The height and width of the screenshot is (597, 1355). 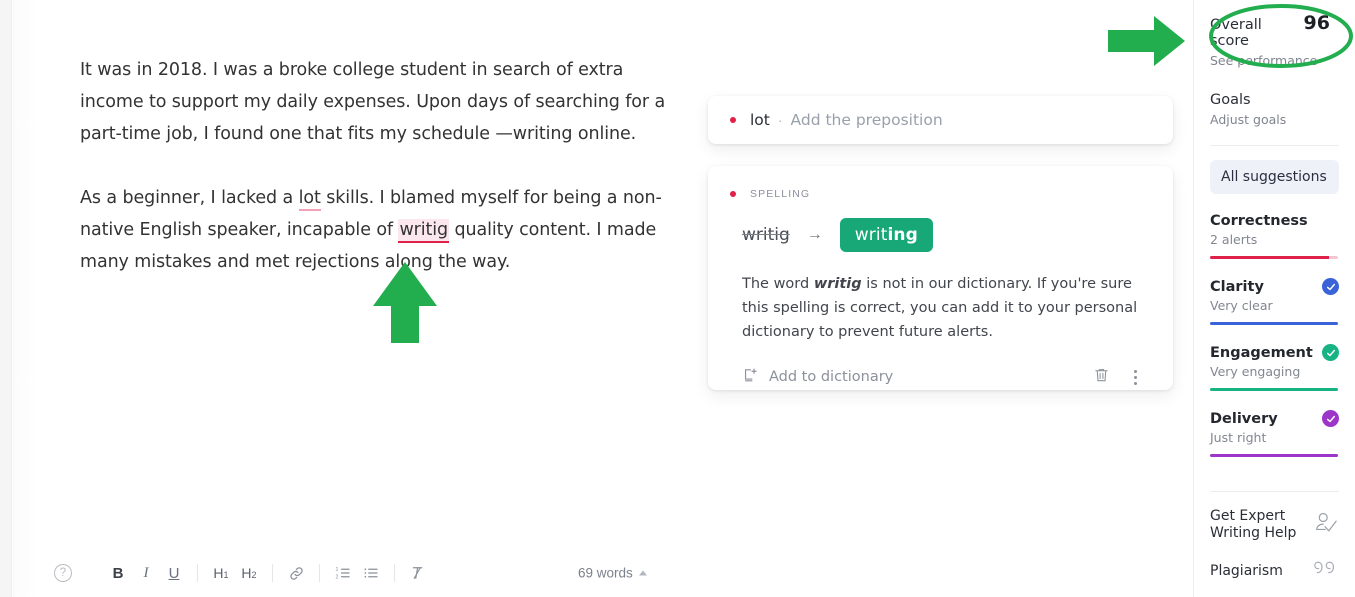 What do you see at coordinates (1274, 433) in the screenshot?
I see `metric-delivery: Delivery Just right` at bounding box center [1274, 433].